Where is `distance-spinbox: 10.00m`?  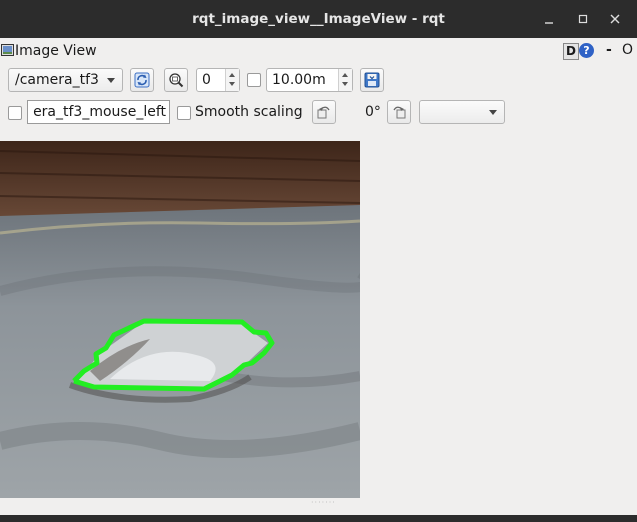 distance-spinbox: 10.00m is located at coordinates (309, 80).